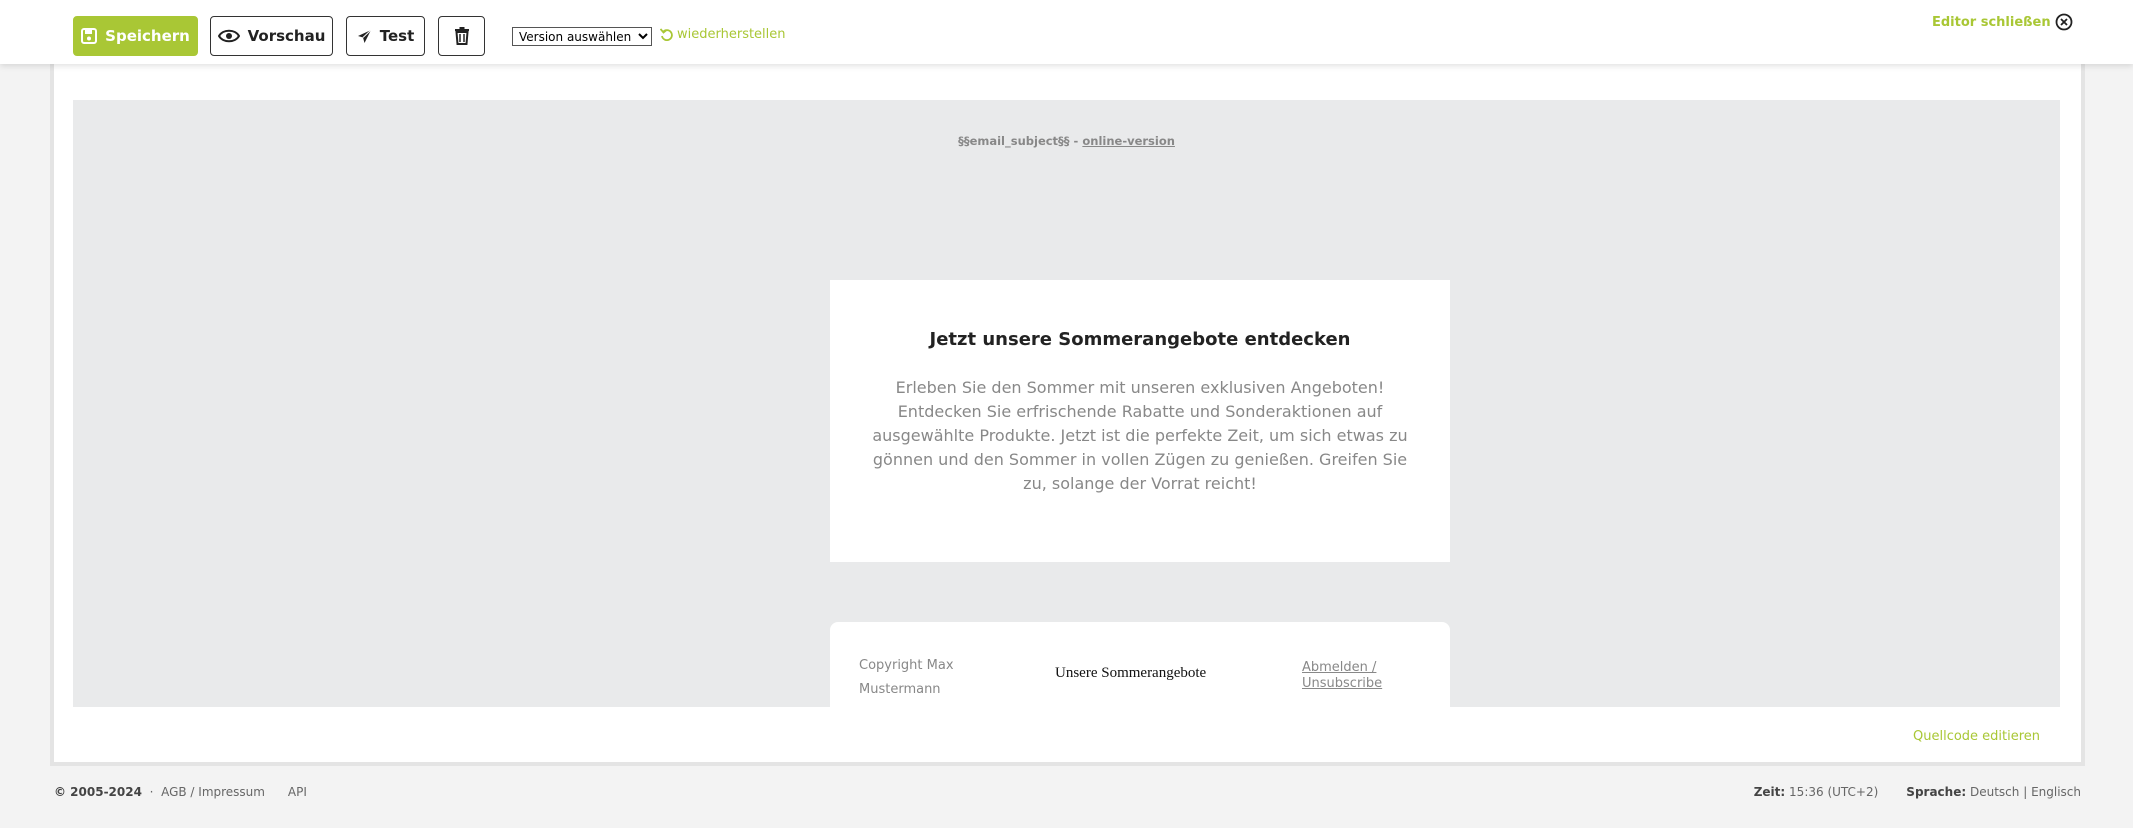  What do you see at coordinates (1936, 792) in the screenshot?
I see `language-label: Sprache:` at bounding box center [1936, 792].